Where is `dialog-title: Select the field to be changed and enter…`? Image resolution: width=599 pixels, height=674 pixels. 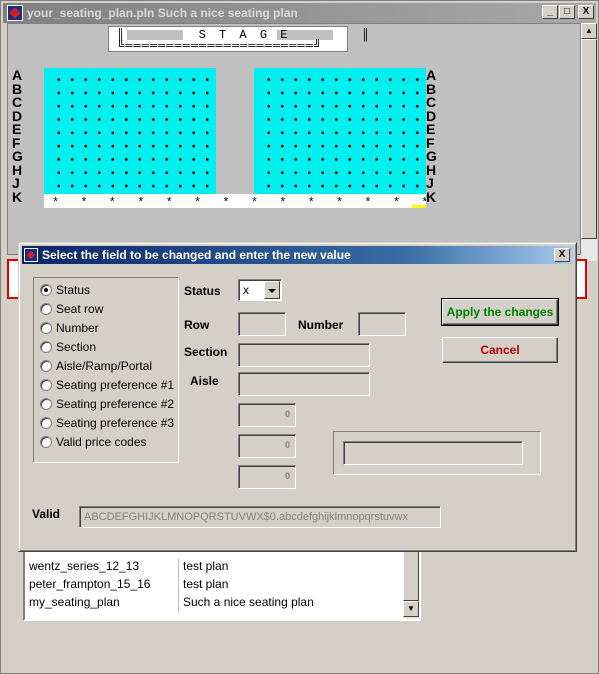
dialog-title: Select the field to be changed and enter… is located at coordinates (196, 255).